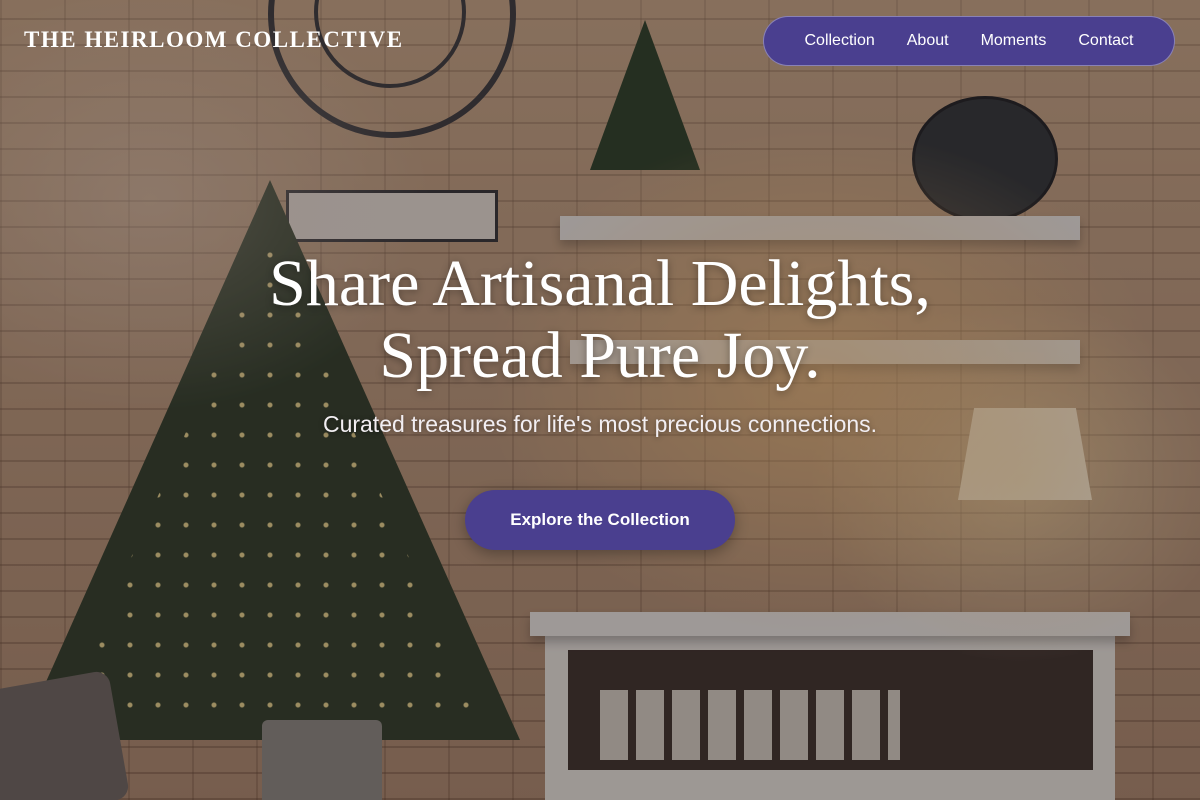 This screenshot has height=800, width=1200. I want to click on main-nav: Collection About Moments Contact, so click(969, 41).